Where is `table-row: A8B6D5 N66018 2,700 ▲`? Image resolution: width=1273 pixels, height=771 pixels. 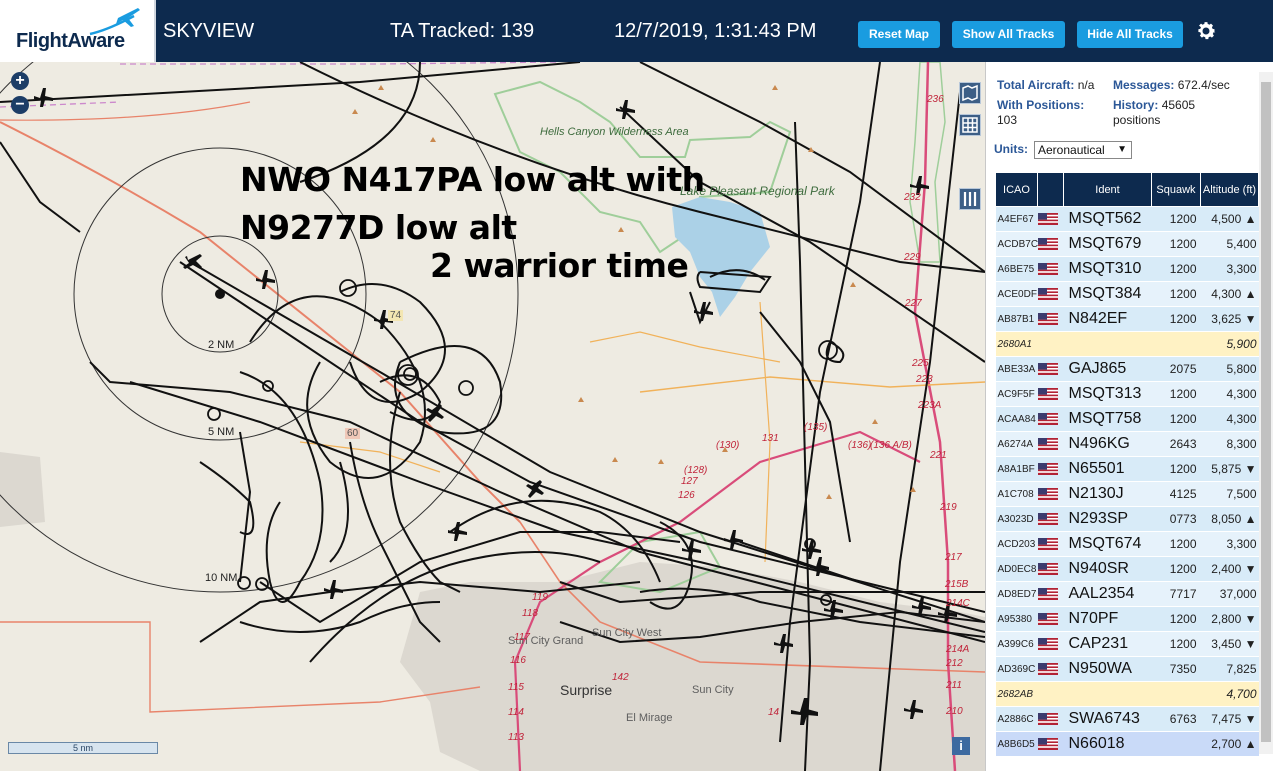 table-row: A8B6D5 N66018 2,700 ▲ is located at coordinates (1127, 744).